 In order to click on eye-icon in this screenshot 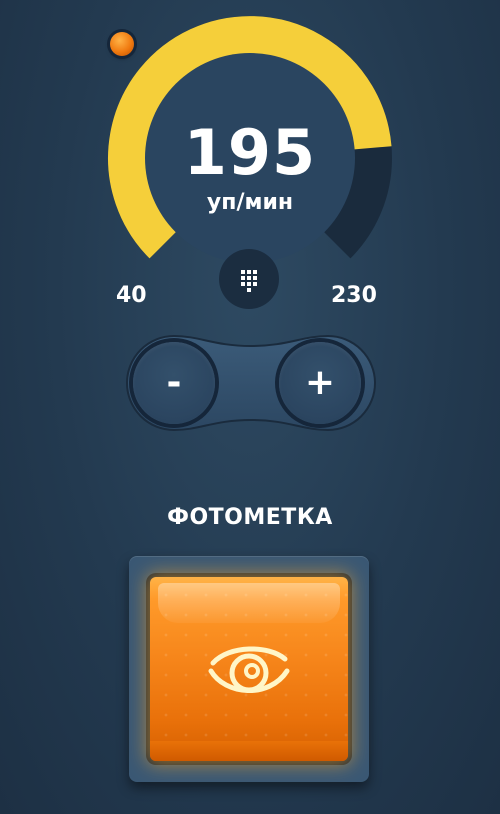, I will do `click(249, 669)`.